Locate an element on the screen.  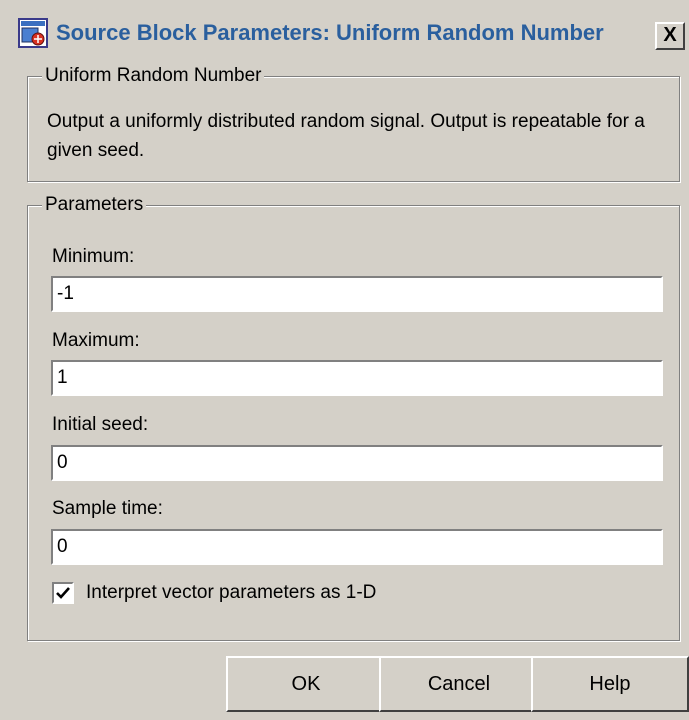
interpret-vector-checkbox is located at coordinates (63, 593).